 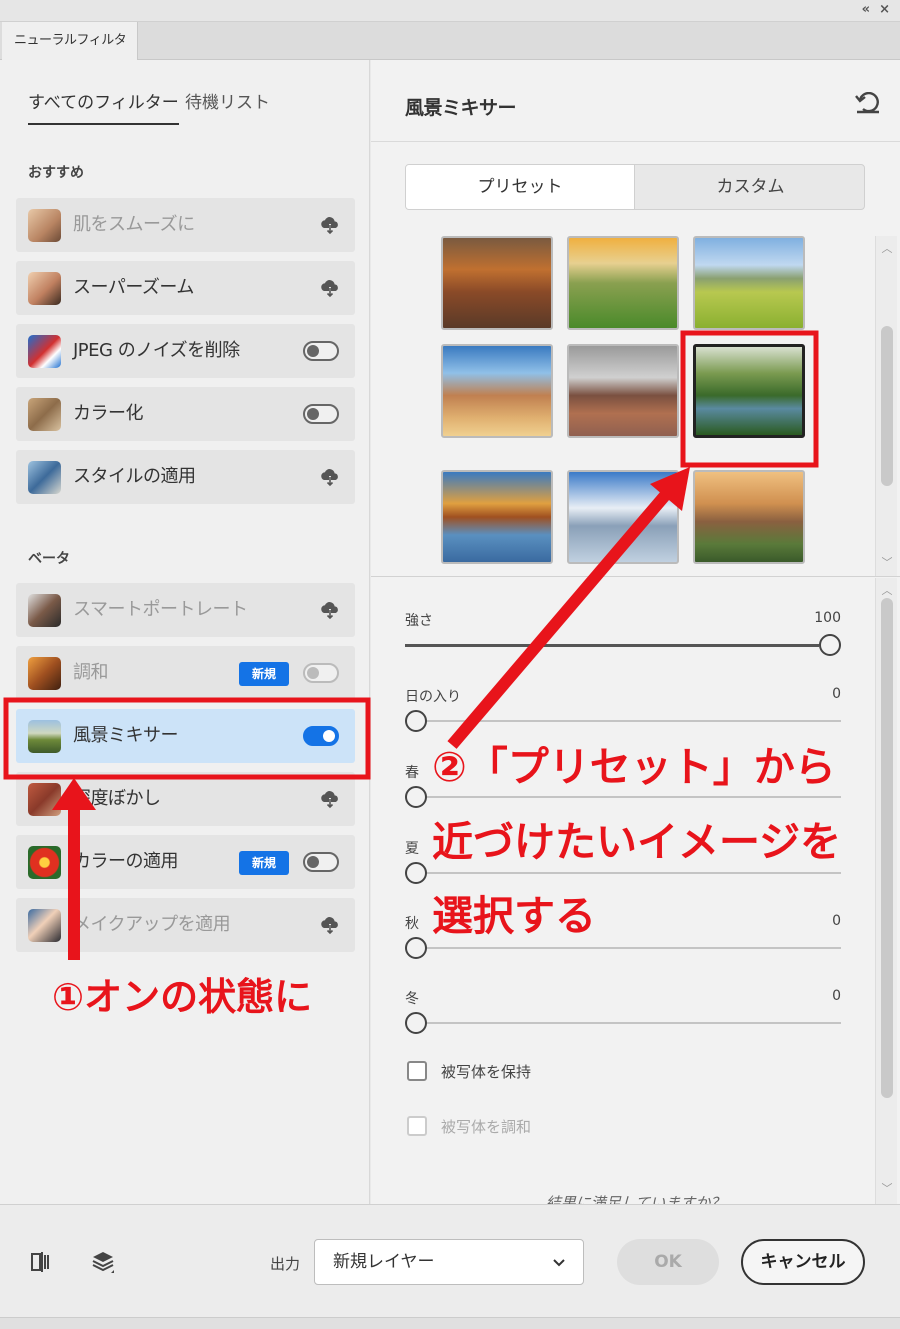 What do you see at coordinates (185, 799) in the screenshot?
I see `filter-item-depth-blur: 深度ぼかし` at bounding box center [185, 799].